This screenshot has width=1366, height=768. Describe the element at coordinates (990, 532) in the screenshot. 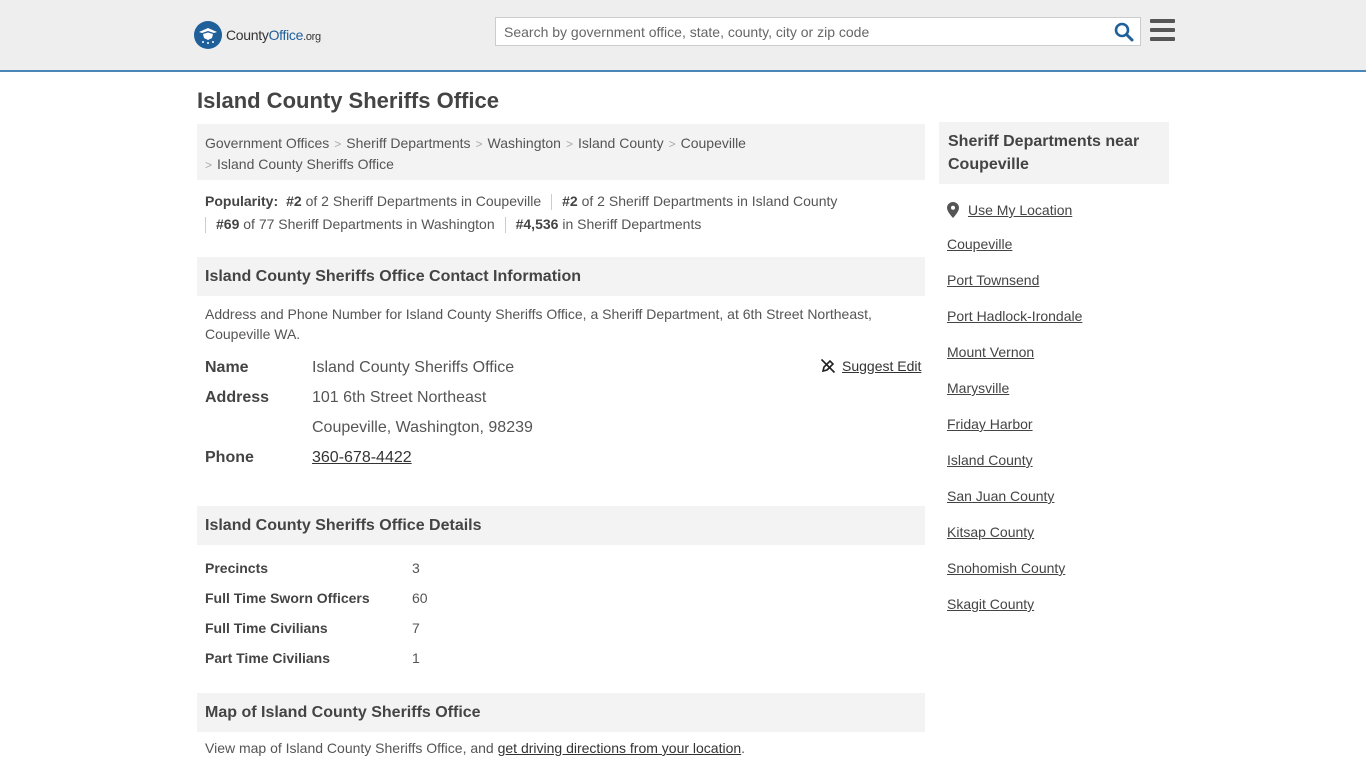

I see `nearby-link: Kitsap County` at that location.